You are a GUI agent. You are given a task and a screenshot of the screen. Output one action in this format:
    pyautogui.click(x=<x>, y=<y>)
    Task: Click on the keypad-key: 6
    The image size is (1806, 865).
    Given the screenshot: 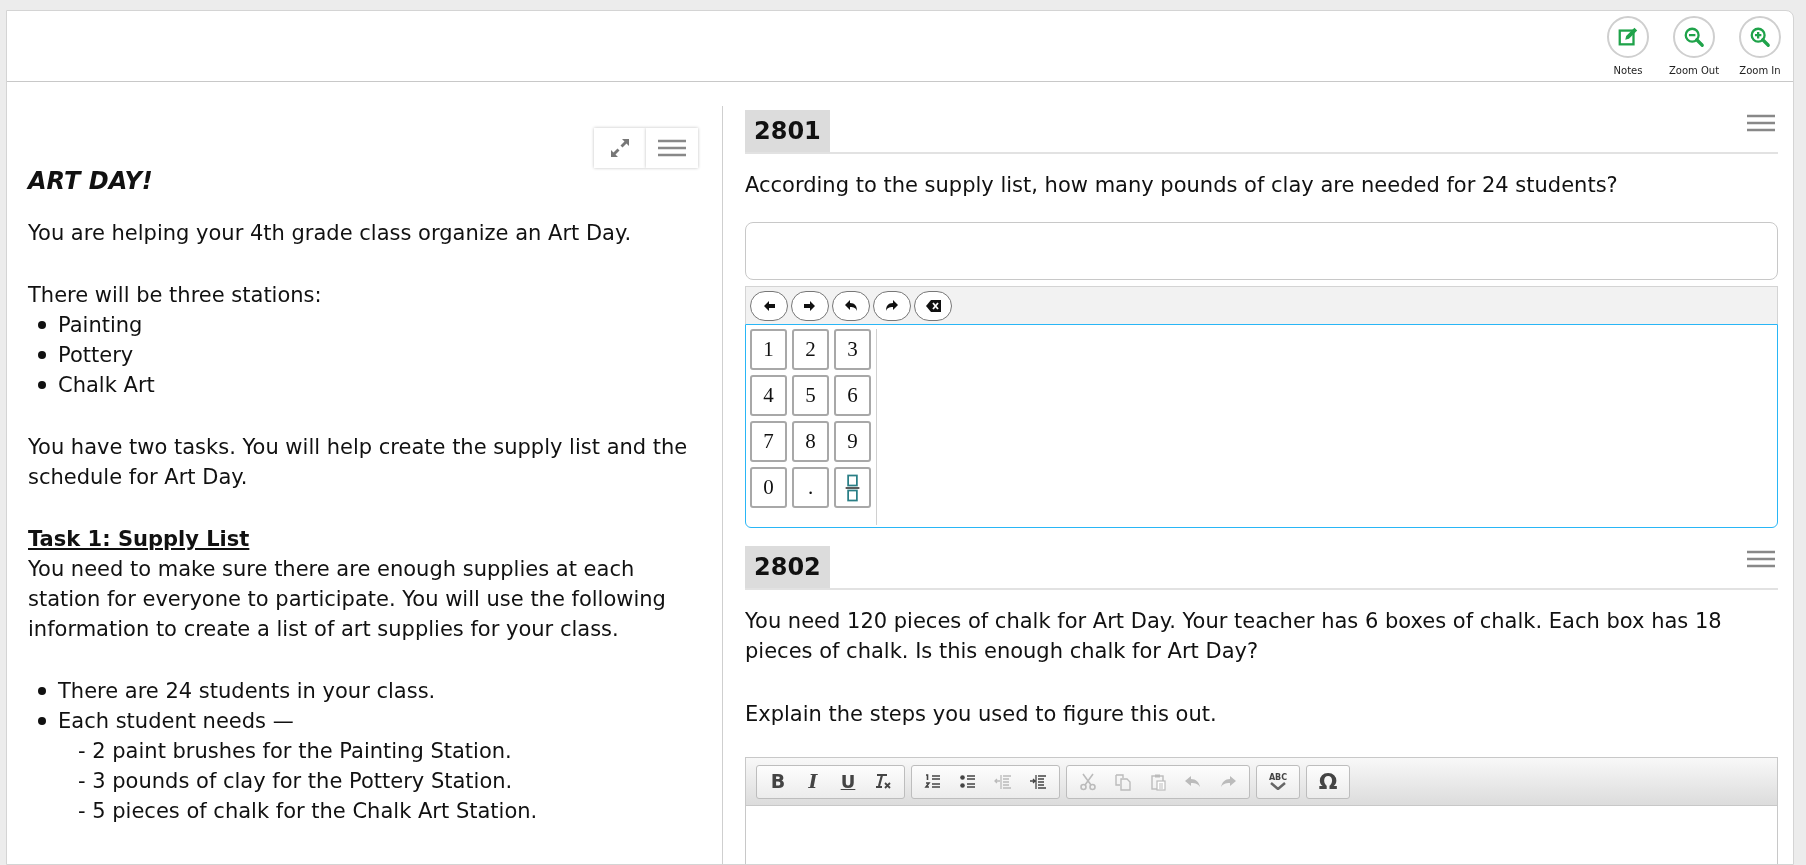 What is the action you would take?
    pyautogui.click(x=852, y=395)
    